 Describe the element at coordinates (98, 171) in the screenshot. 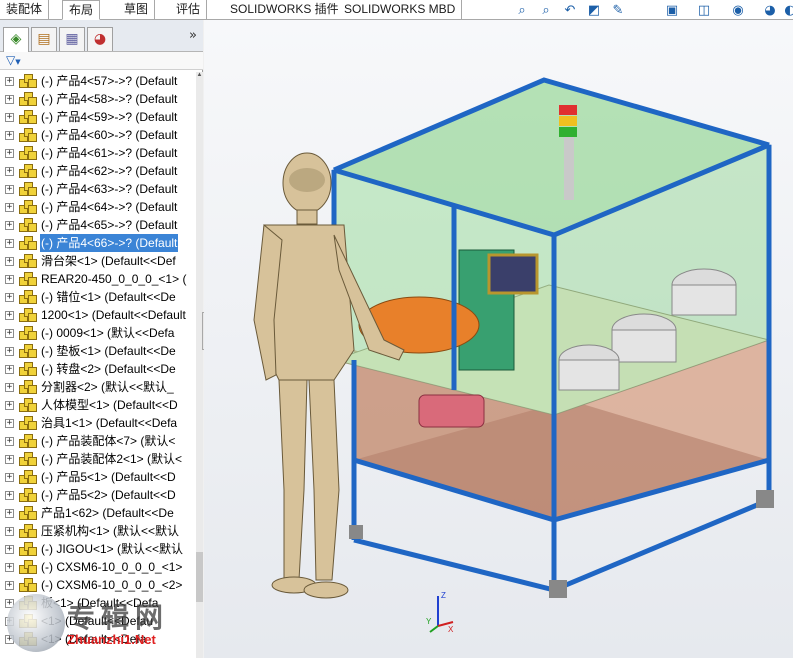

I see `tree-item: + (-) 产品4<62>->? (Default` at that location.